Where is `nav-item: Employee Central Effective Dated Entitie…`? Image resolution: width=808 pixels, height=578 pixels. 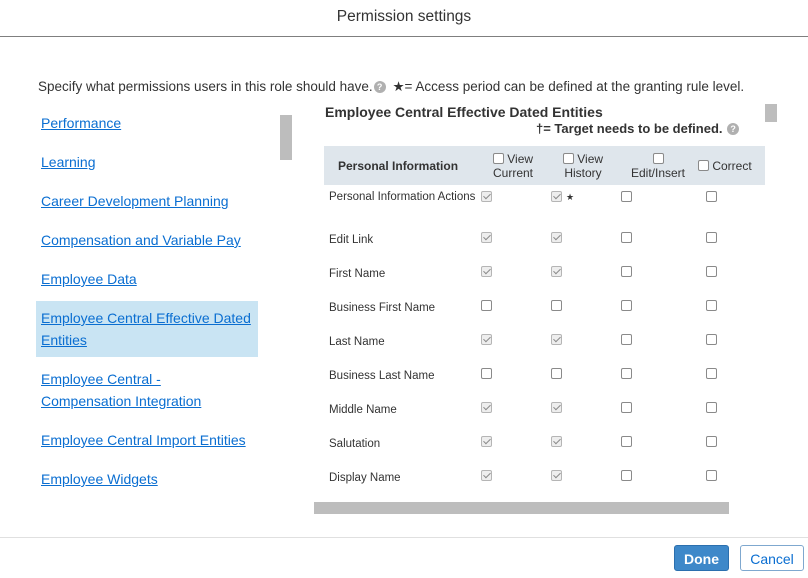
nav-item: Employee Central Effective Dated Entitie… is located at coordinates (147, 329).